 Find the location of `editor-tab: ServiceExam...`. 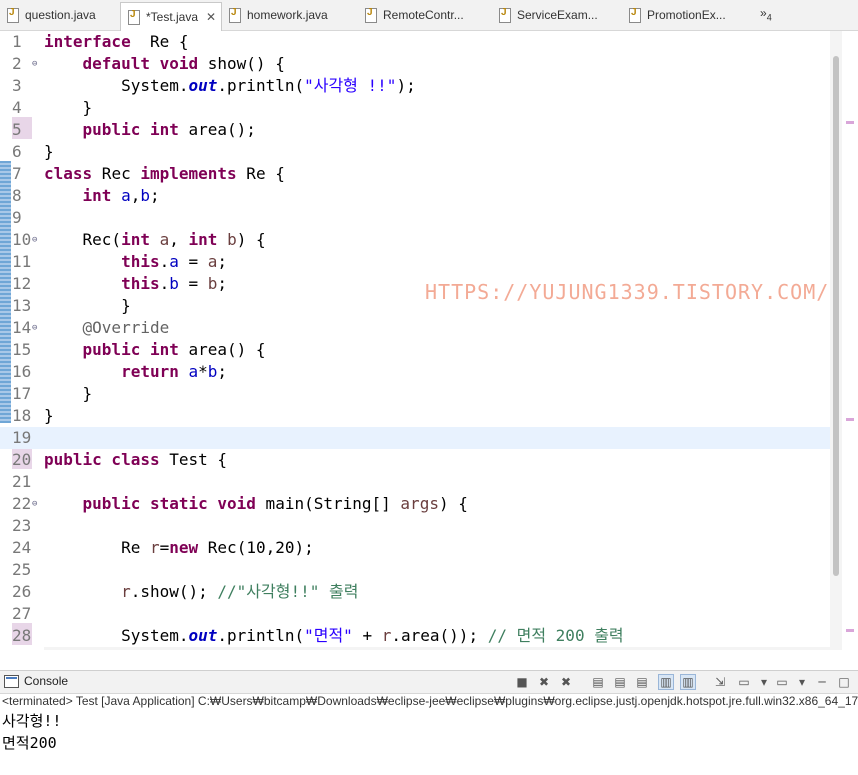

editor-tab: ServiceExam... is located at coordinates (556, 15).